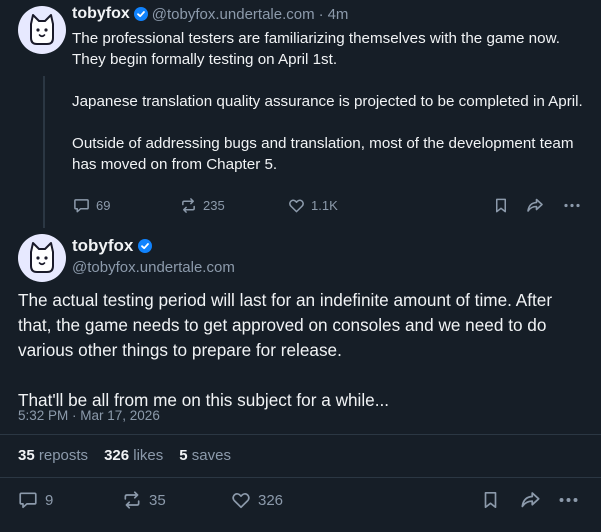  What do you see at coordinates (144, 500) in the screenshot?
I see `repost-button: 35` at bounding box center [144, 500].